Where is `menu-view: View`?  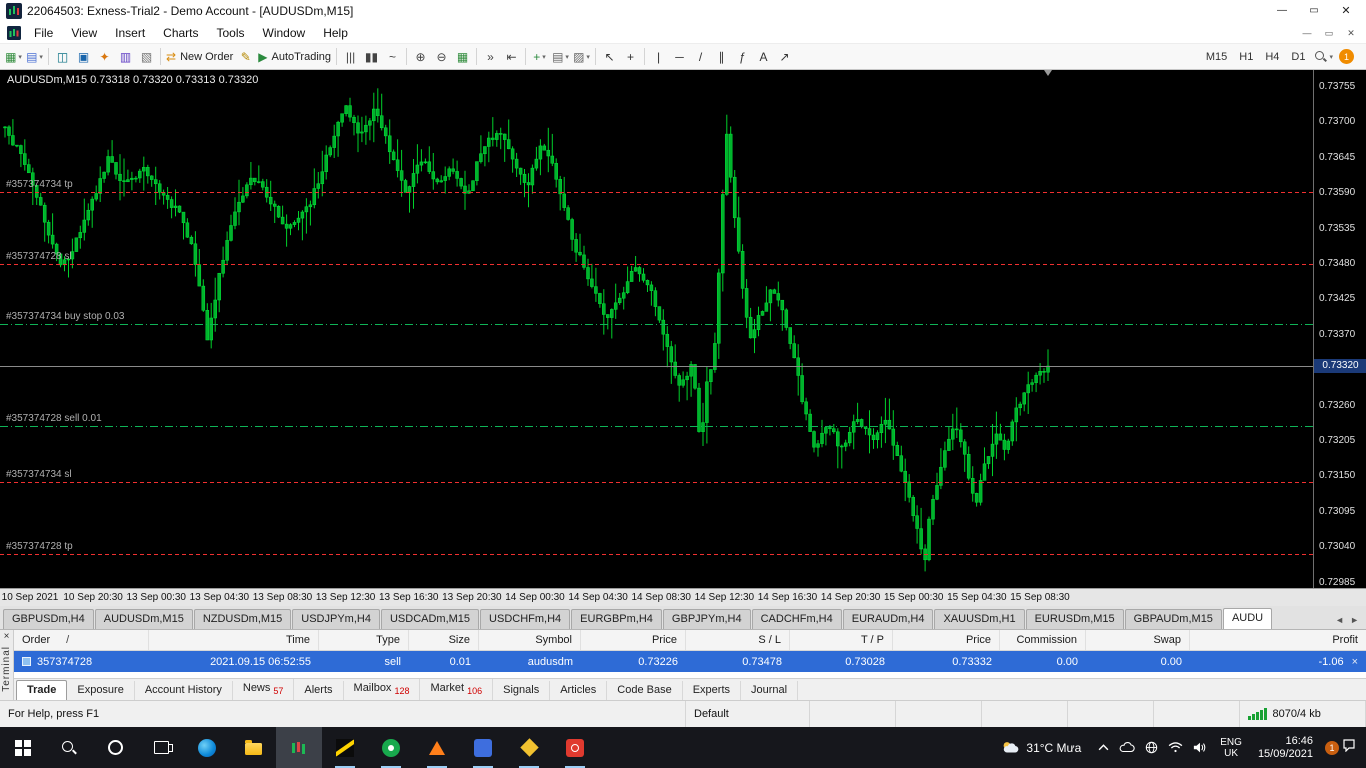 menu-view: View is located at coordinates (84, 33).